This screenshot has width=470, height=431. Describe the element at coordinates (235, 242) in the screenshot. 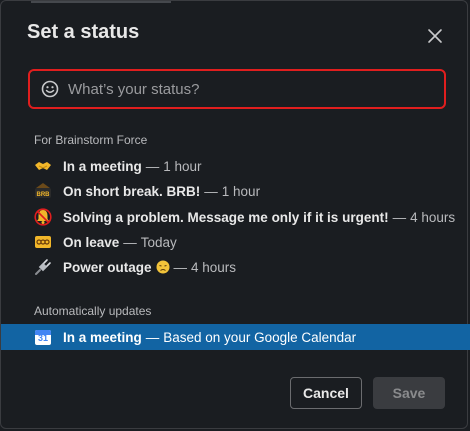

I see `status-option-on-leave: On leave — Today` at that location.